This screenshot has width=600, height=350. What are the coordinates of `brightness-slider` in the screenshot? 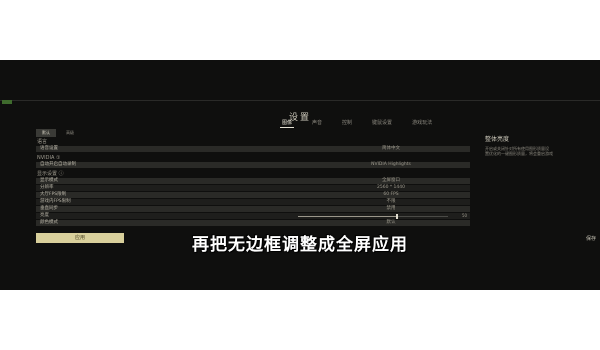 It's located at (373, 216).